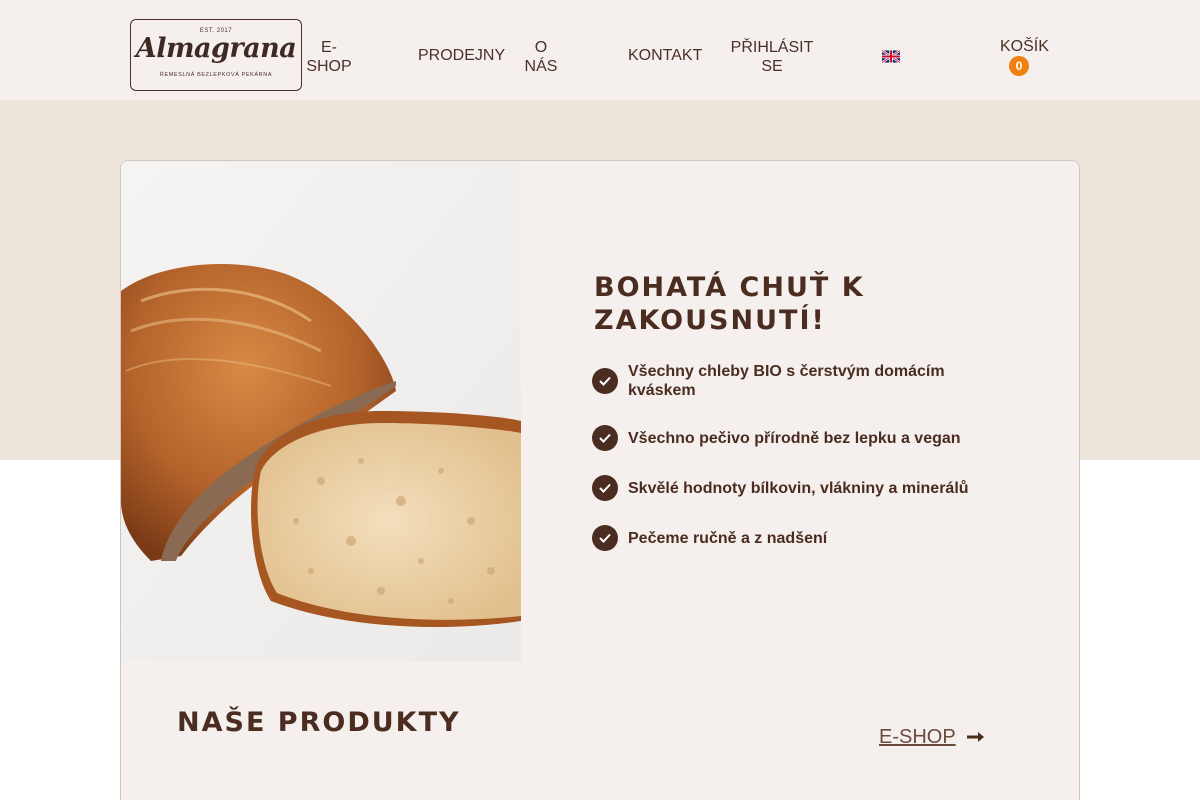  Describe the element at coordinates (976, 737) in the screenshot. I see `arrow-right-icon` at that location.